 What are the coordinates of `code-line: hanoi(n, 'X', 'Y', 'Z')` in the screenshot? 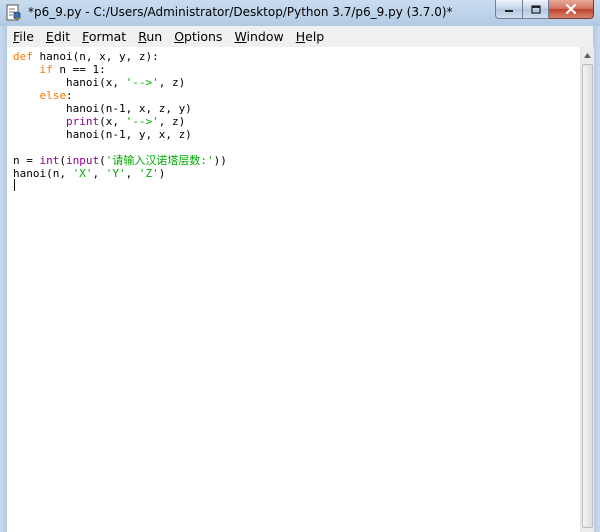 It's located at (89, 173).